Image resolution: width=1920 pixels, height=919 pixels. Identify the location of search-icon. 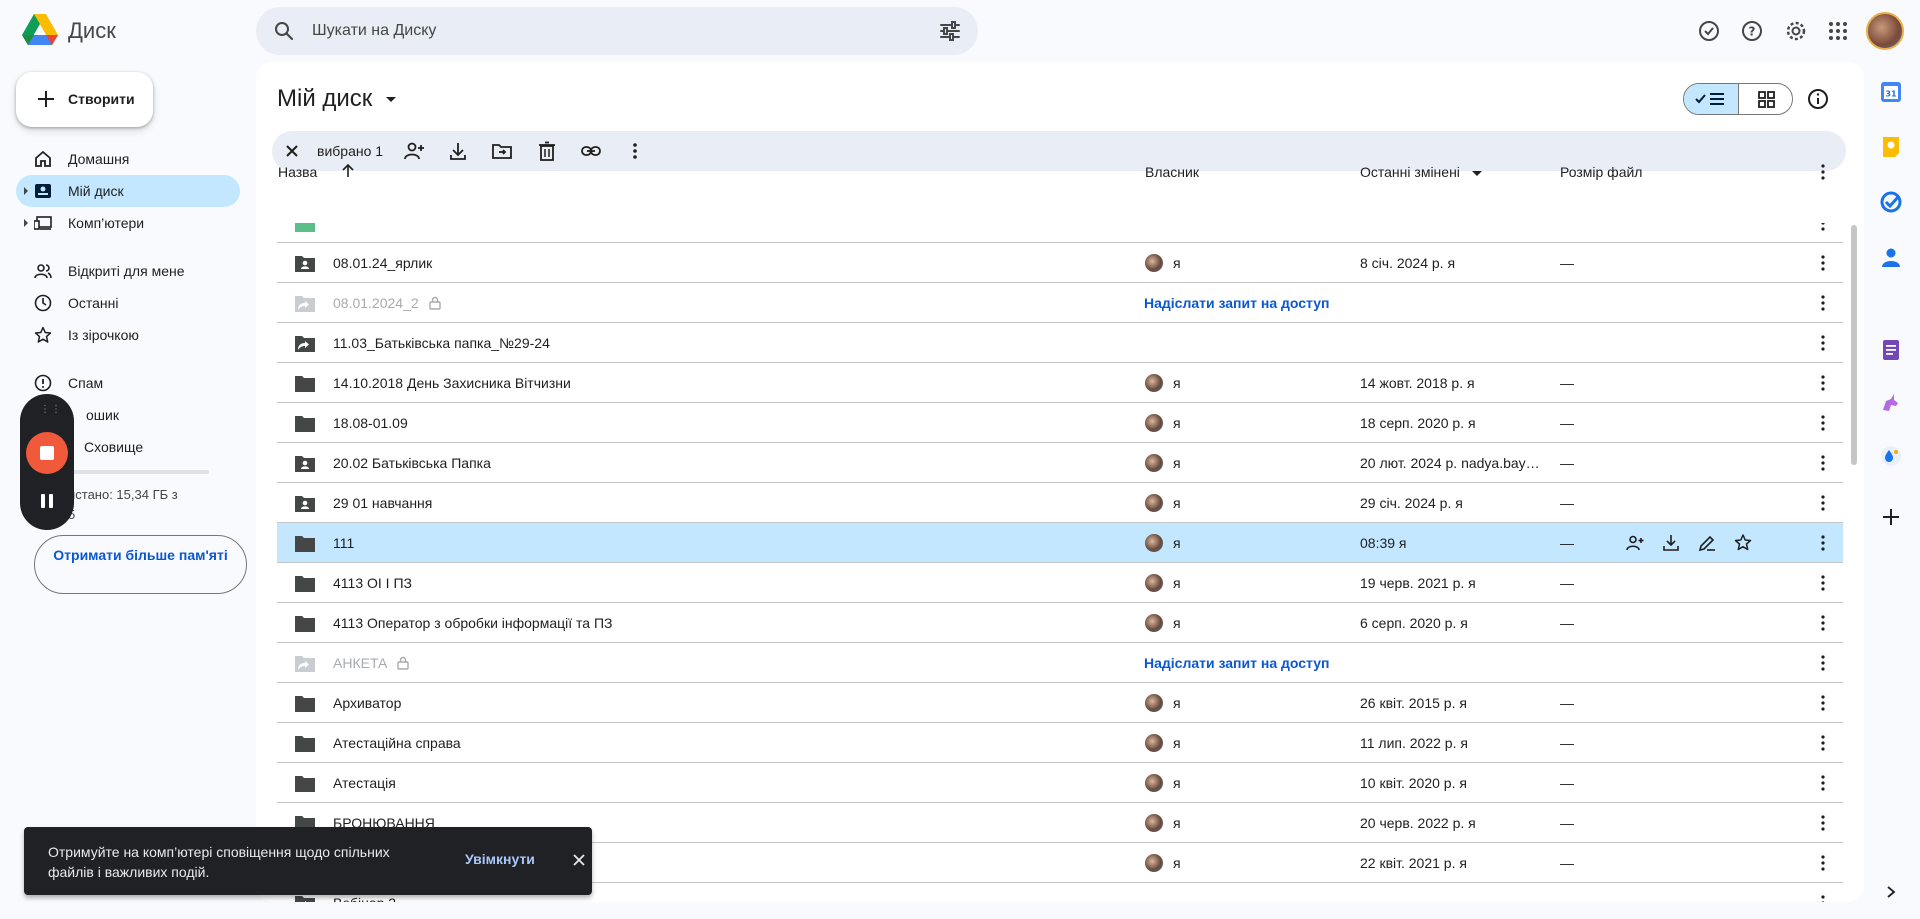
(284, 31).